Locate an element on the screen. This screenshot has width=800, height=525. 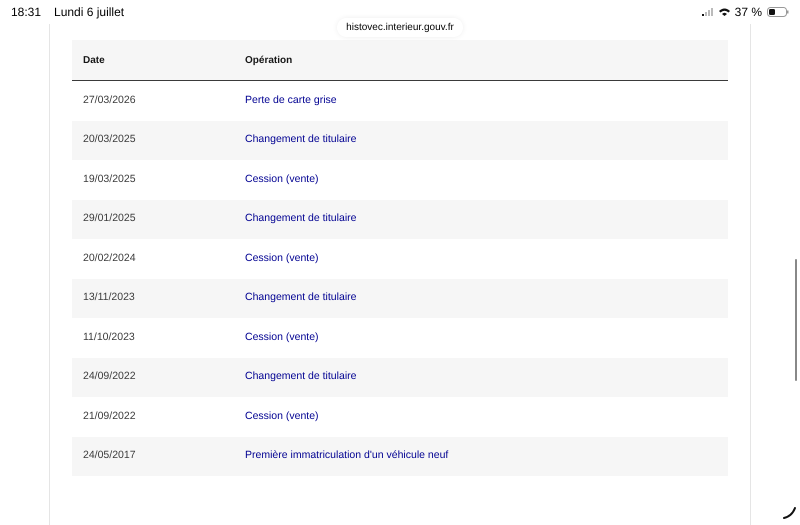
operation-link: Première immatriculation d'un véhicule neuf is located at coordinates (346, 456).